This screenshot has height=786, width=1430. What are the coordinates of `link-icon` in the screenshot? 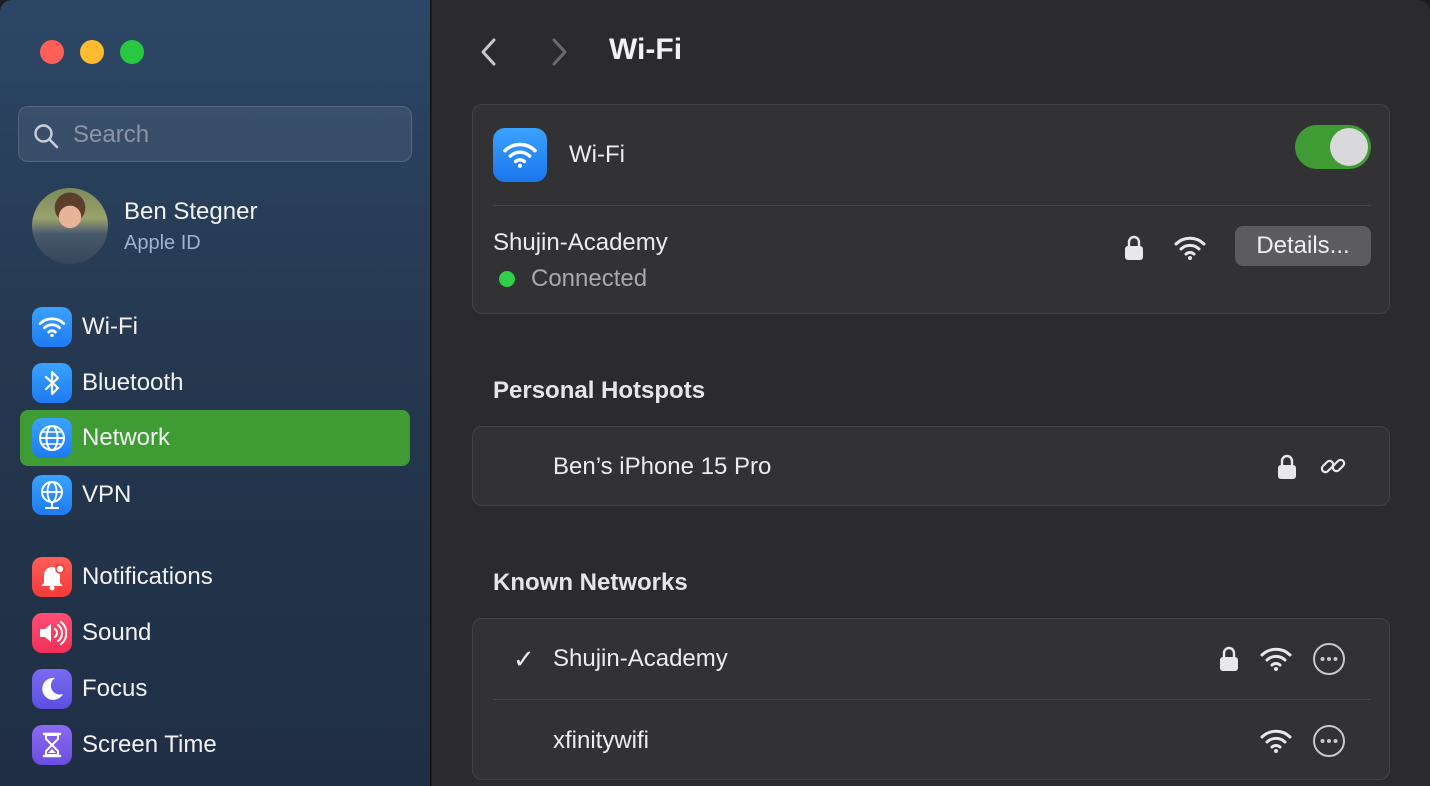 It's located at (1333, 466).